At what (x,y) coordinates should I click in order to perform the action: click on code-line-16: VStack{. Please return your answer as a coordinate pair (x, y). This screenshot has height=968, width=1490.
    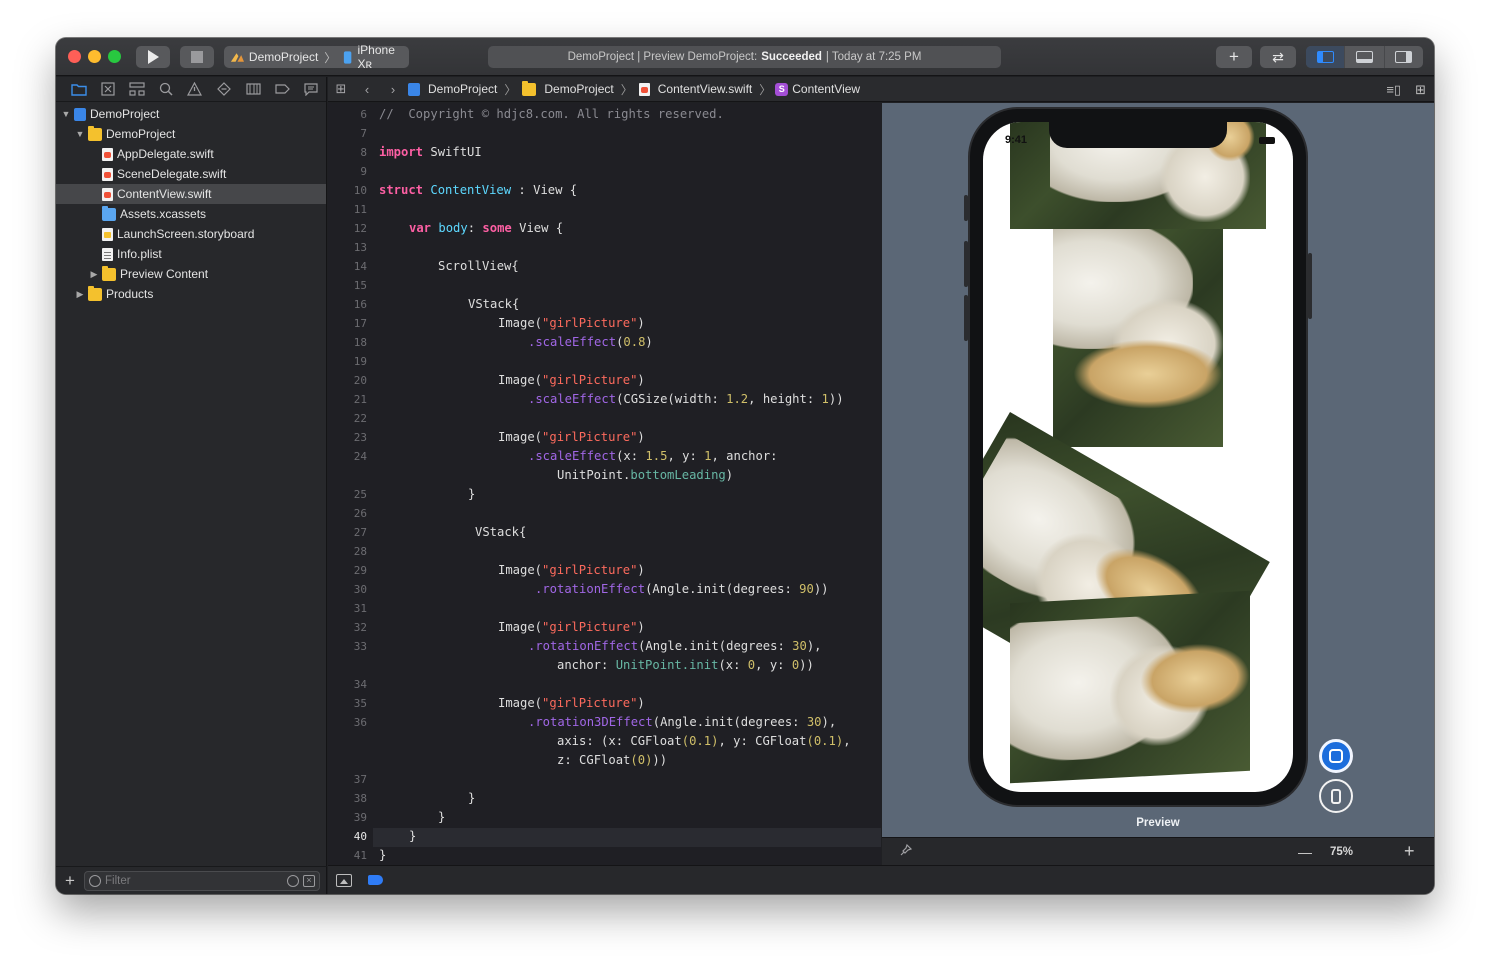
    Looking at the image, I should click on (494, 304).